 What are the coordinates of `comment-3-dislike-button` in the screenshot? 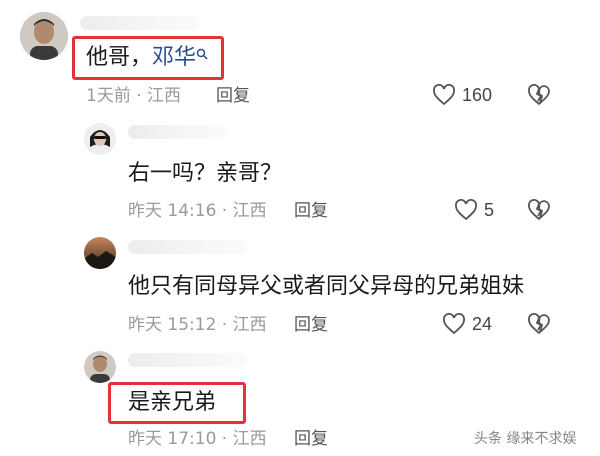 It's located at (539, 326).